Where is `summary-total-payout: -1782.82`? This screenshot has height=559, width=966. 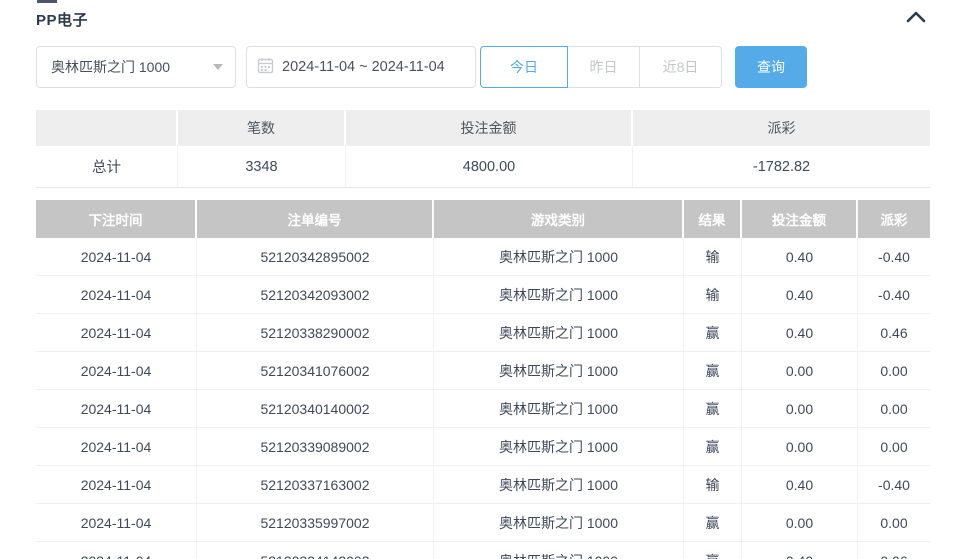 summary-total-payout: -1782.82 is located at coordinates (781, 166).